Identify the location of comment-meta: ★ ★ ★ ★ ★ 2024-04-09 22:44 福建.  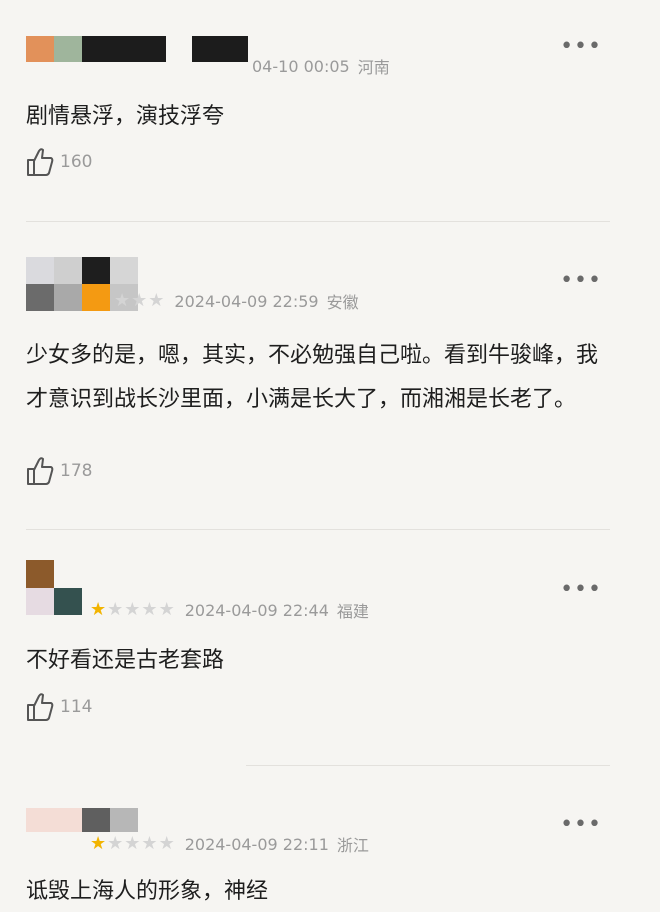
(229, 610).